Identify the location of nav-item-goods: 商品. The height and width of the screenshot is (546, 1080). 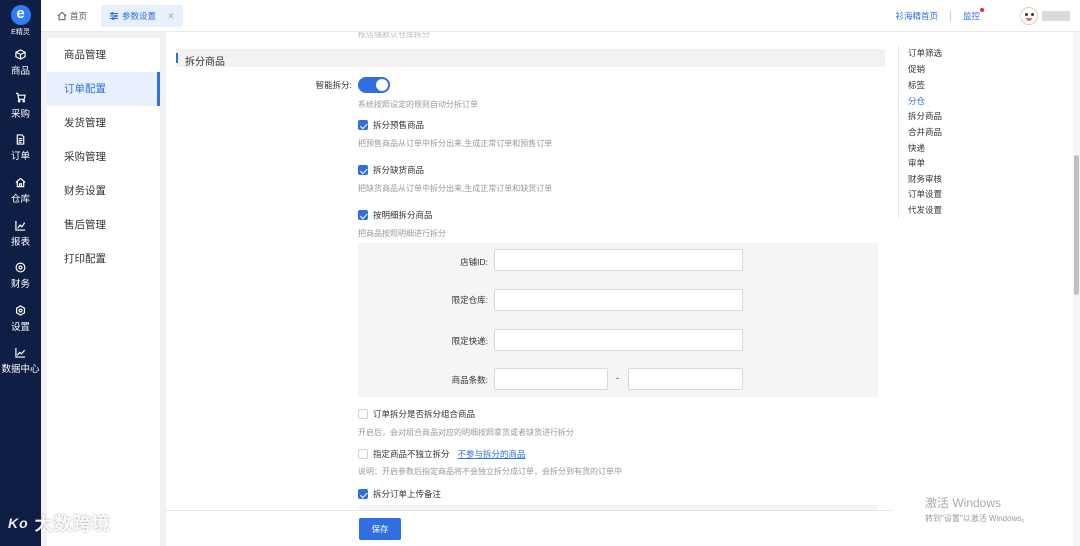
(20, 63).